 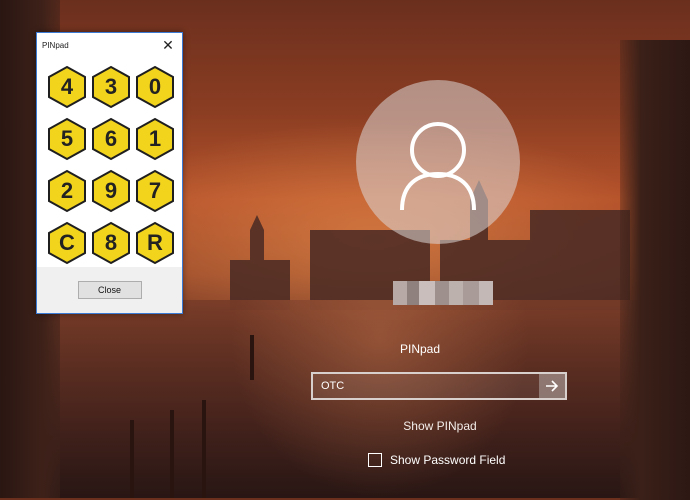 I want to click on pinpad-window: PINpad ✕ 4 3 0 5 6 1 2 9 7 C 8 R Close, so click(x=109, y=173).